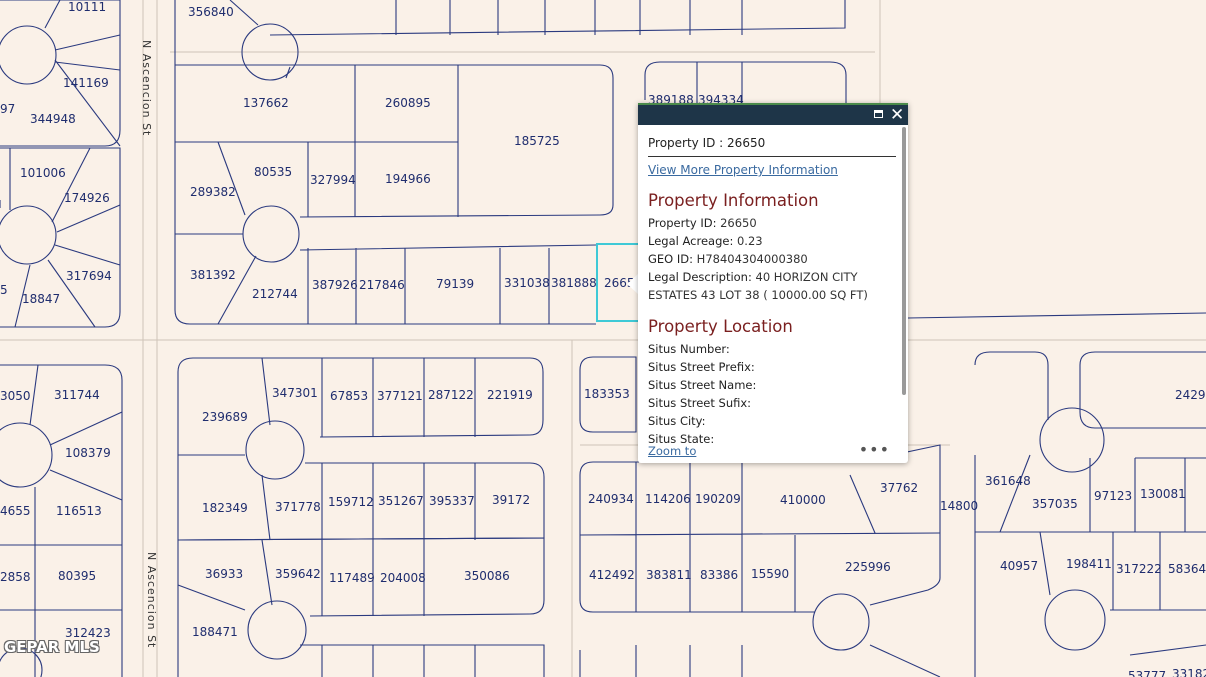  Describe the element at coordinates (349, 396) in the screenshot. I see `parcel-label: 67853` at that location.